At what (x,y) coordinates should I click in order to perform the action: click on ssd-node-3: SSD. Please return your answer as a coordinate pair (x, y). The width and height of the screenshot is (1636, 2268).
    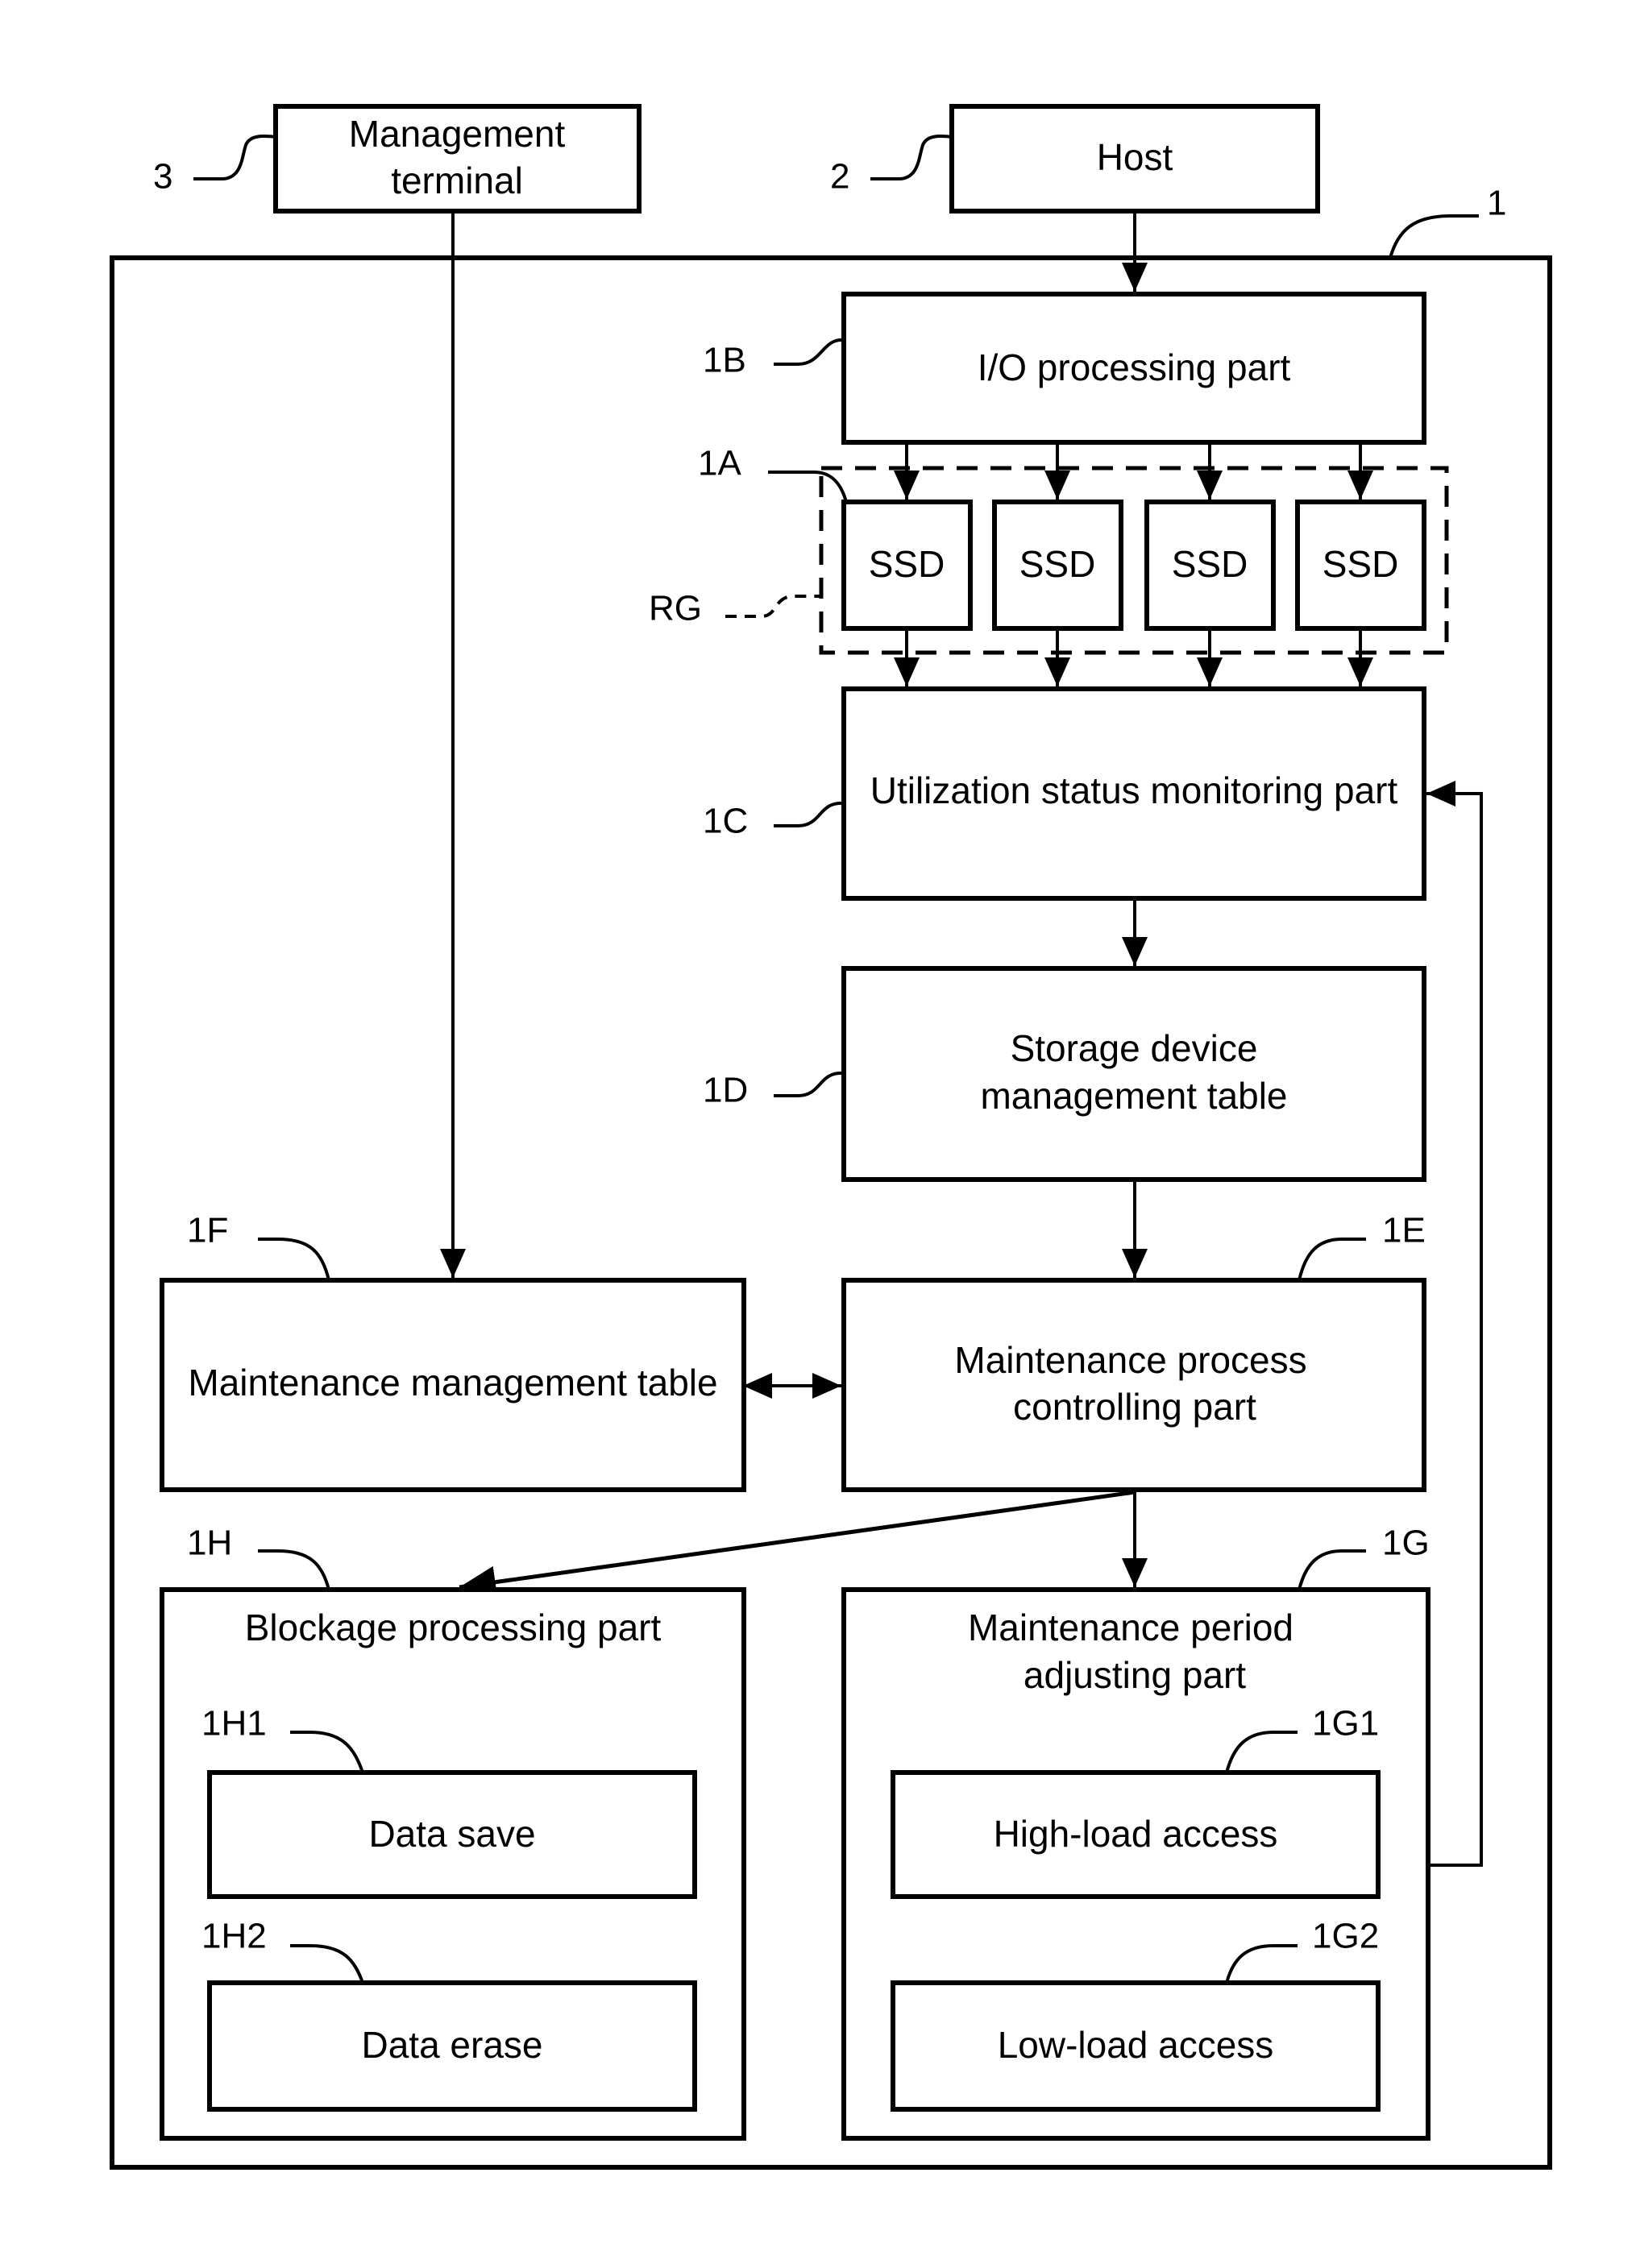
    Looking at the image, I should click on (1210, 565).